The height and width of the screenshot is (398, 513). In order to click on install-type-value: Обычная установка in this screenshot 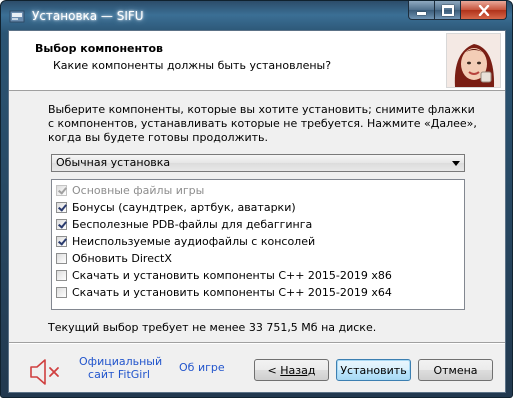, I will do `click(113, 162)`.